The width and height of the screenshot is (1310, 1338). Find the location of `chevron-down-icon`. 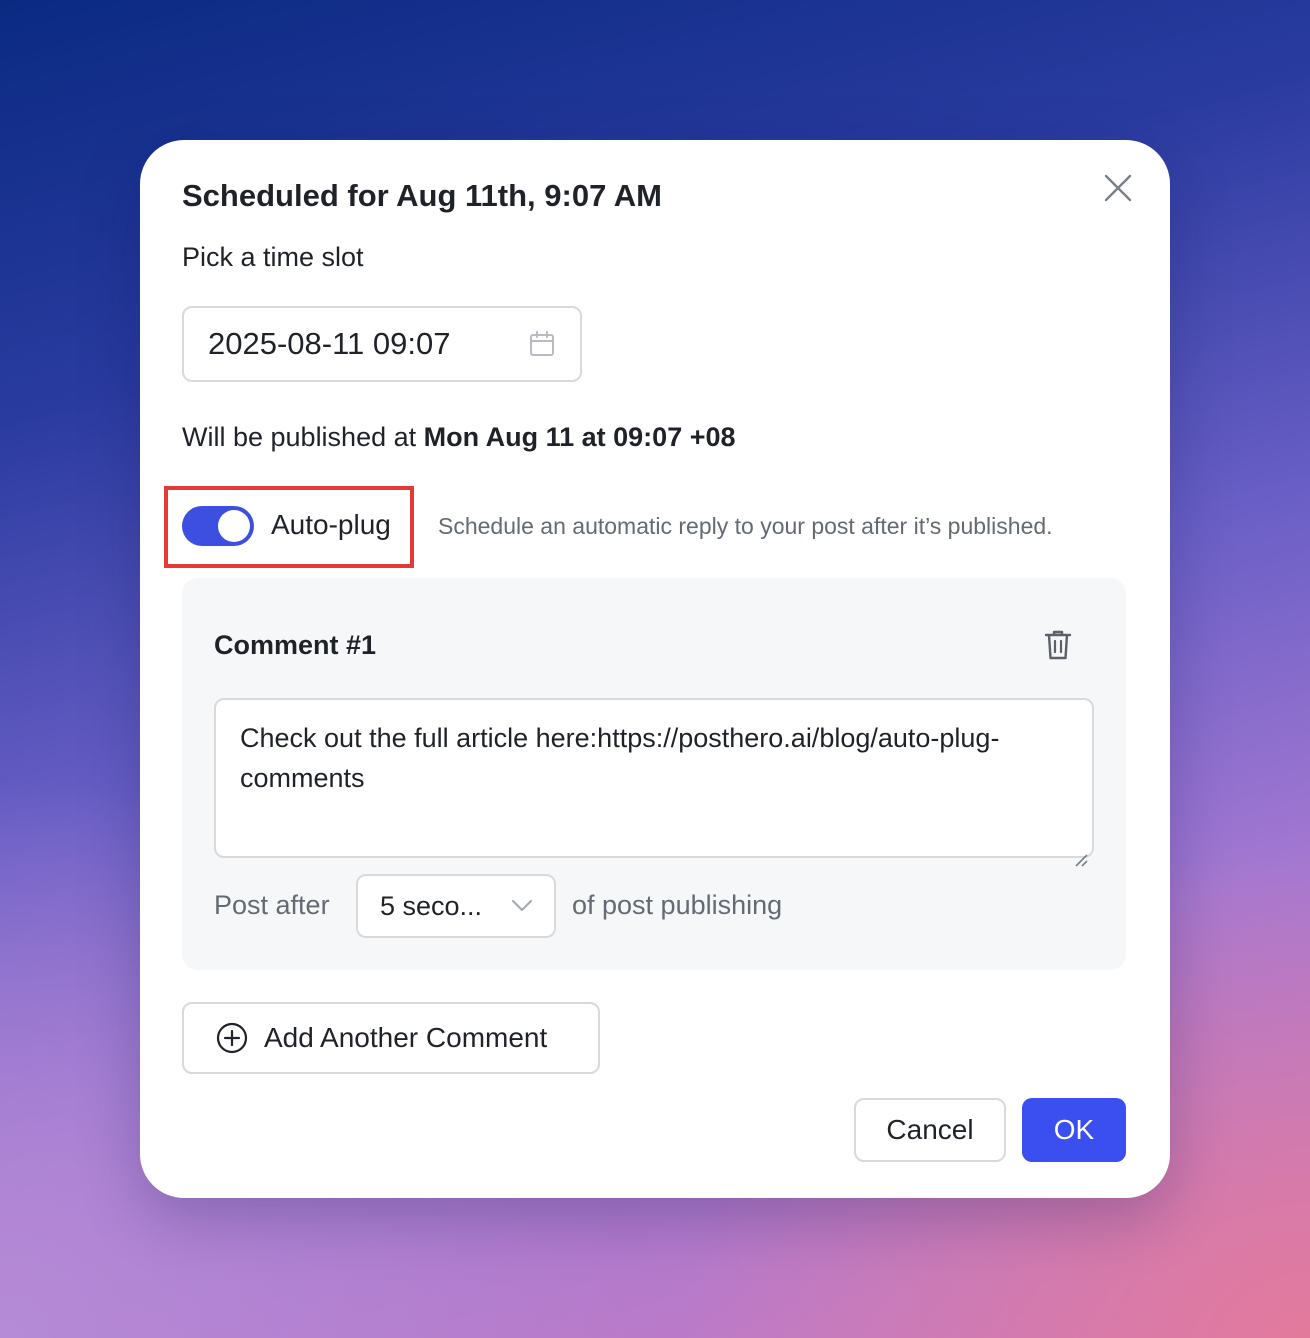

chevron-down-icon is located at coordinates (522, 906).